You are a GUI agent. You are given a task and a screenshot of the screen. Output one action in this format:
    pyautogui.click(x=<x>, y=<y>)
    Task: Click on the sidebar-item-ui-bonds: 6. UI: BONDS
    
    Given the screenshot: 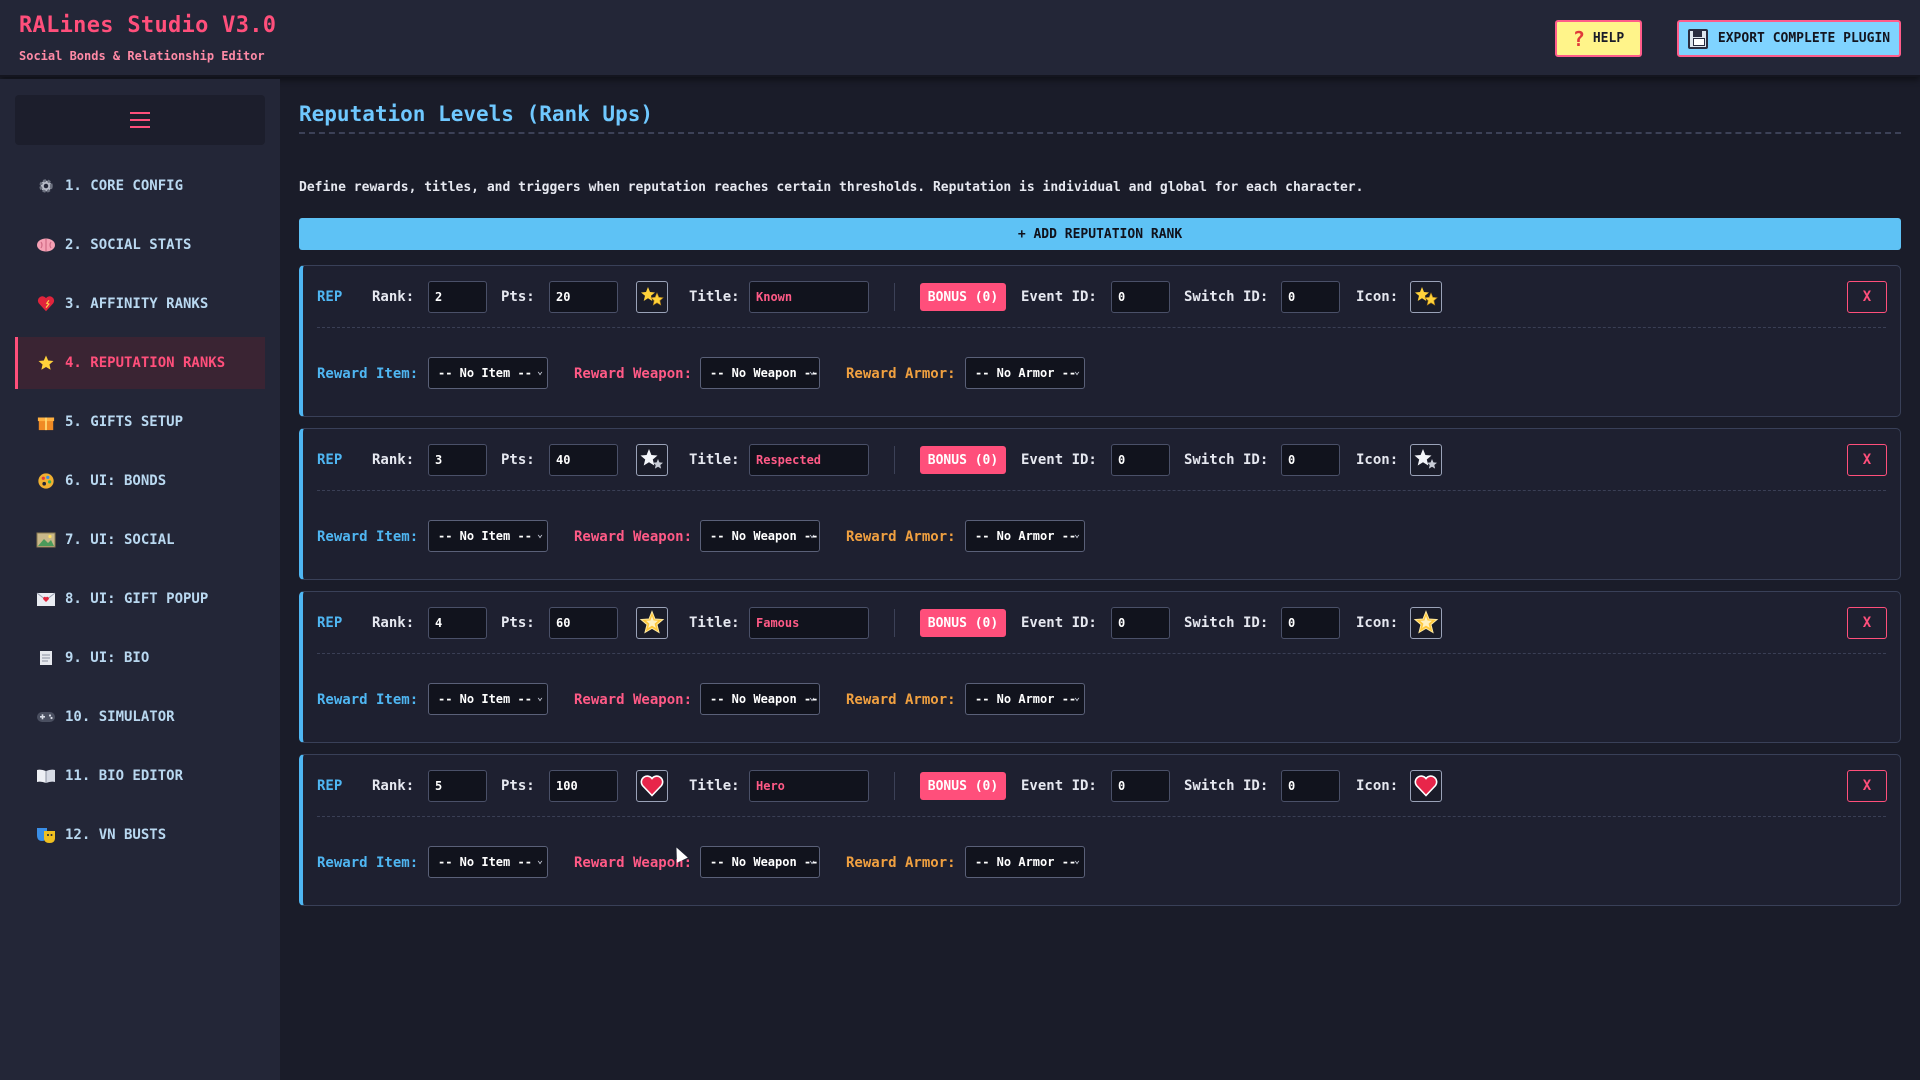 What is the action you would take?
    pyautogui.click(x=140, y=481)
    